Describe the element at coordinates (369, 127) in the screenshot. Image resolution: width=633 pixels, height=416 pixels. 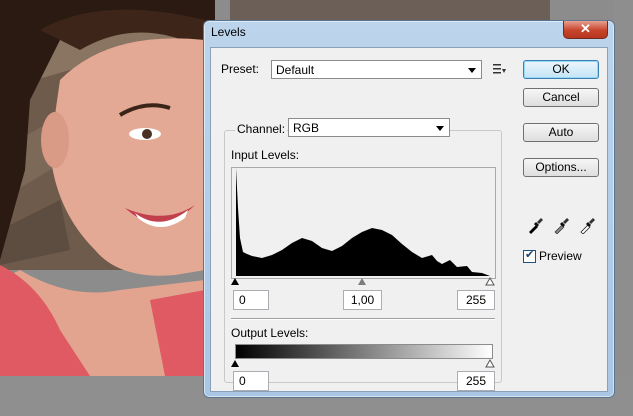
I see `channel-select: RGB` at that location.